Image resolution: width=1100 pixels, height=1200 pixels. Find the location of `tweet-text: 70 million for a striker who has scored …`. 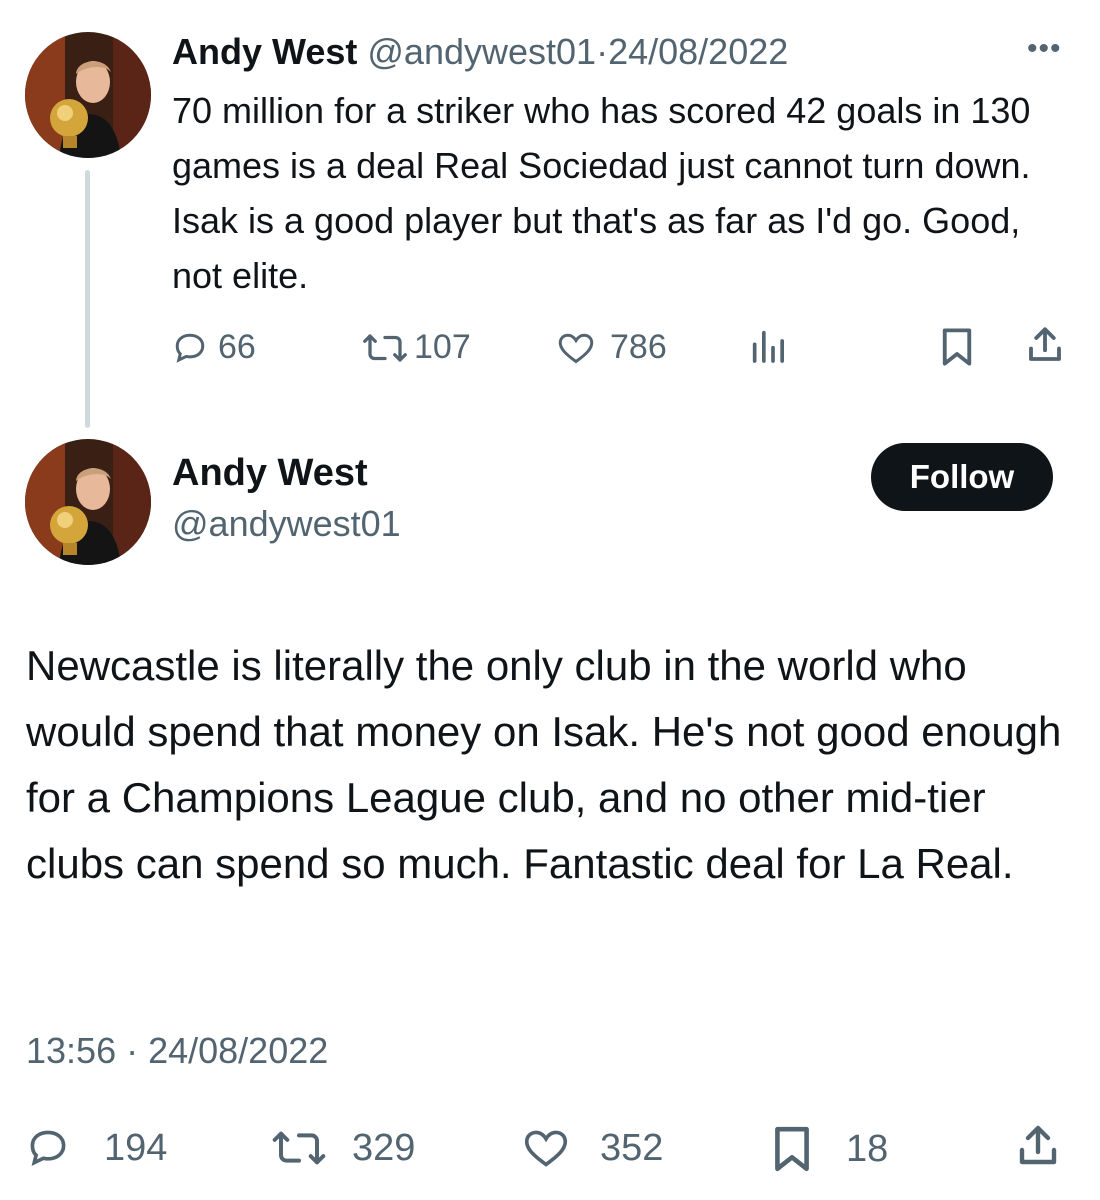

tweet-text: 70 million for a striker who has scored … is located at coordinates (601, 193).